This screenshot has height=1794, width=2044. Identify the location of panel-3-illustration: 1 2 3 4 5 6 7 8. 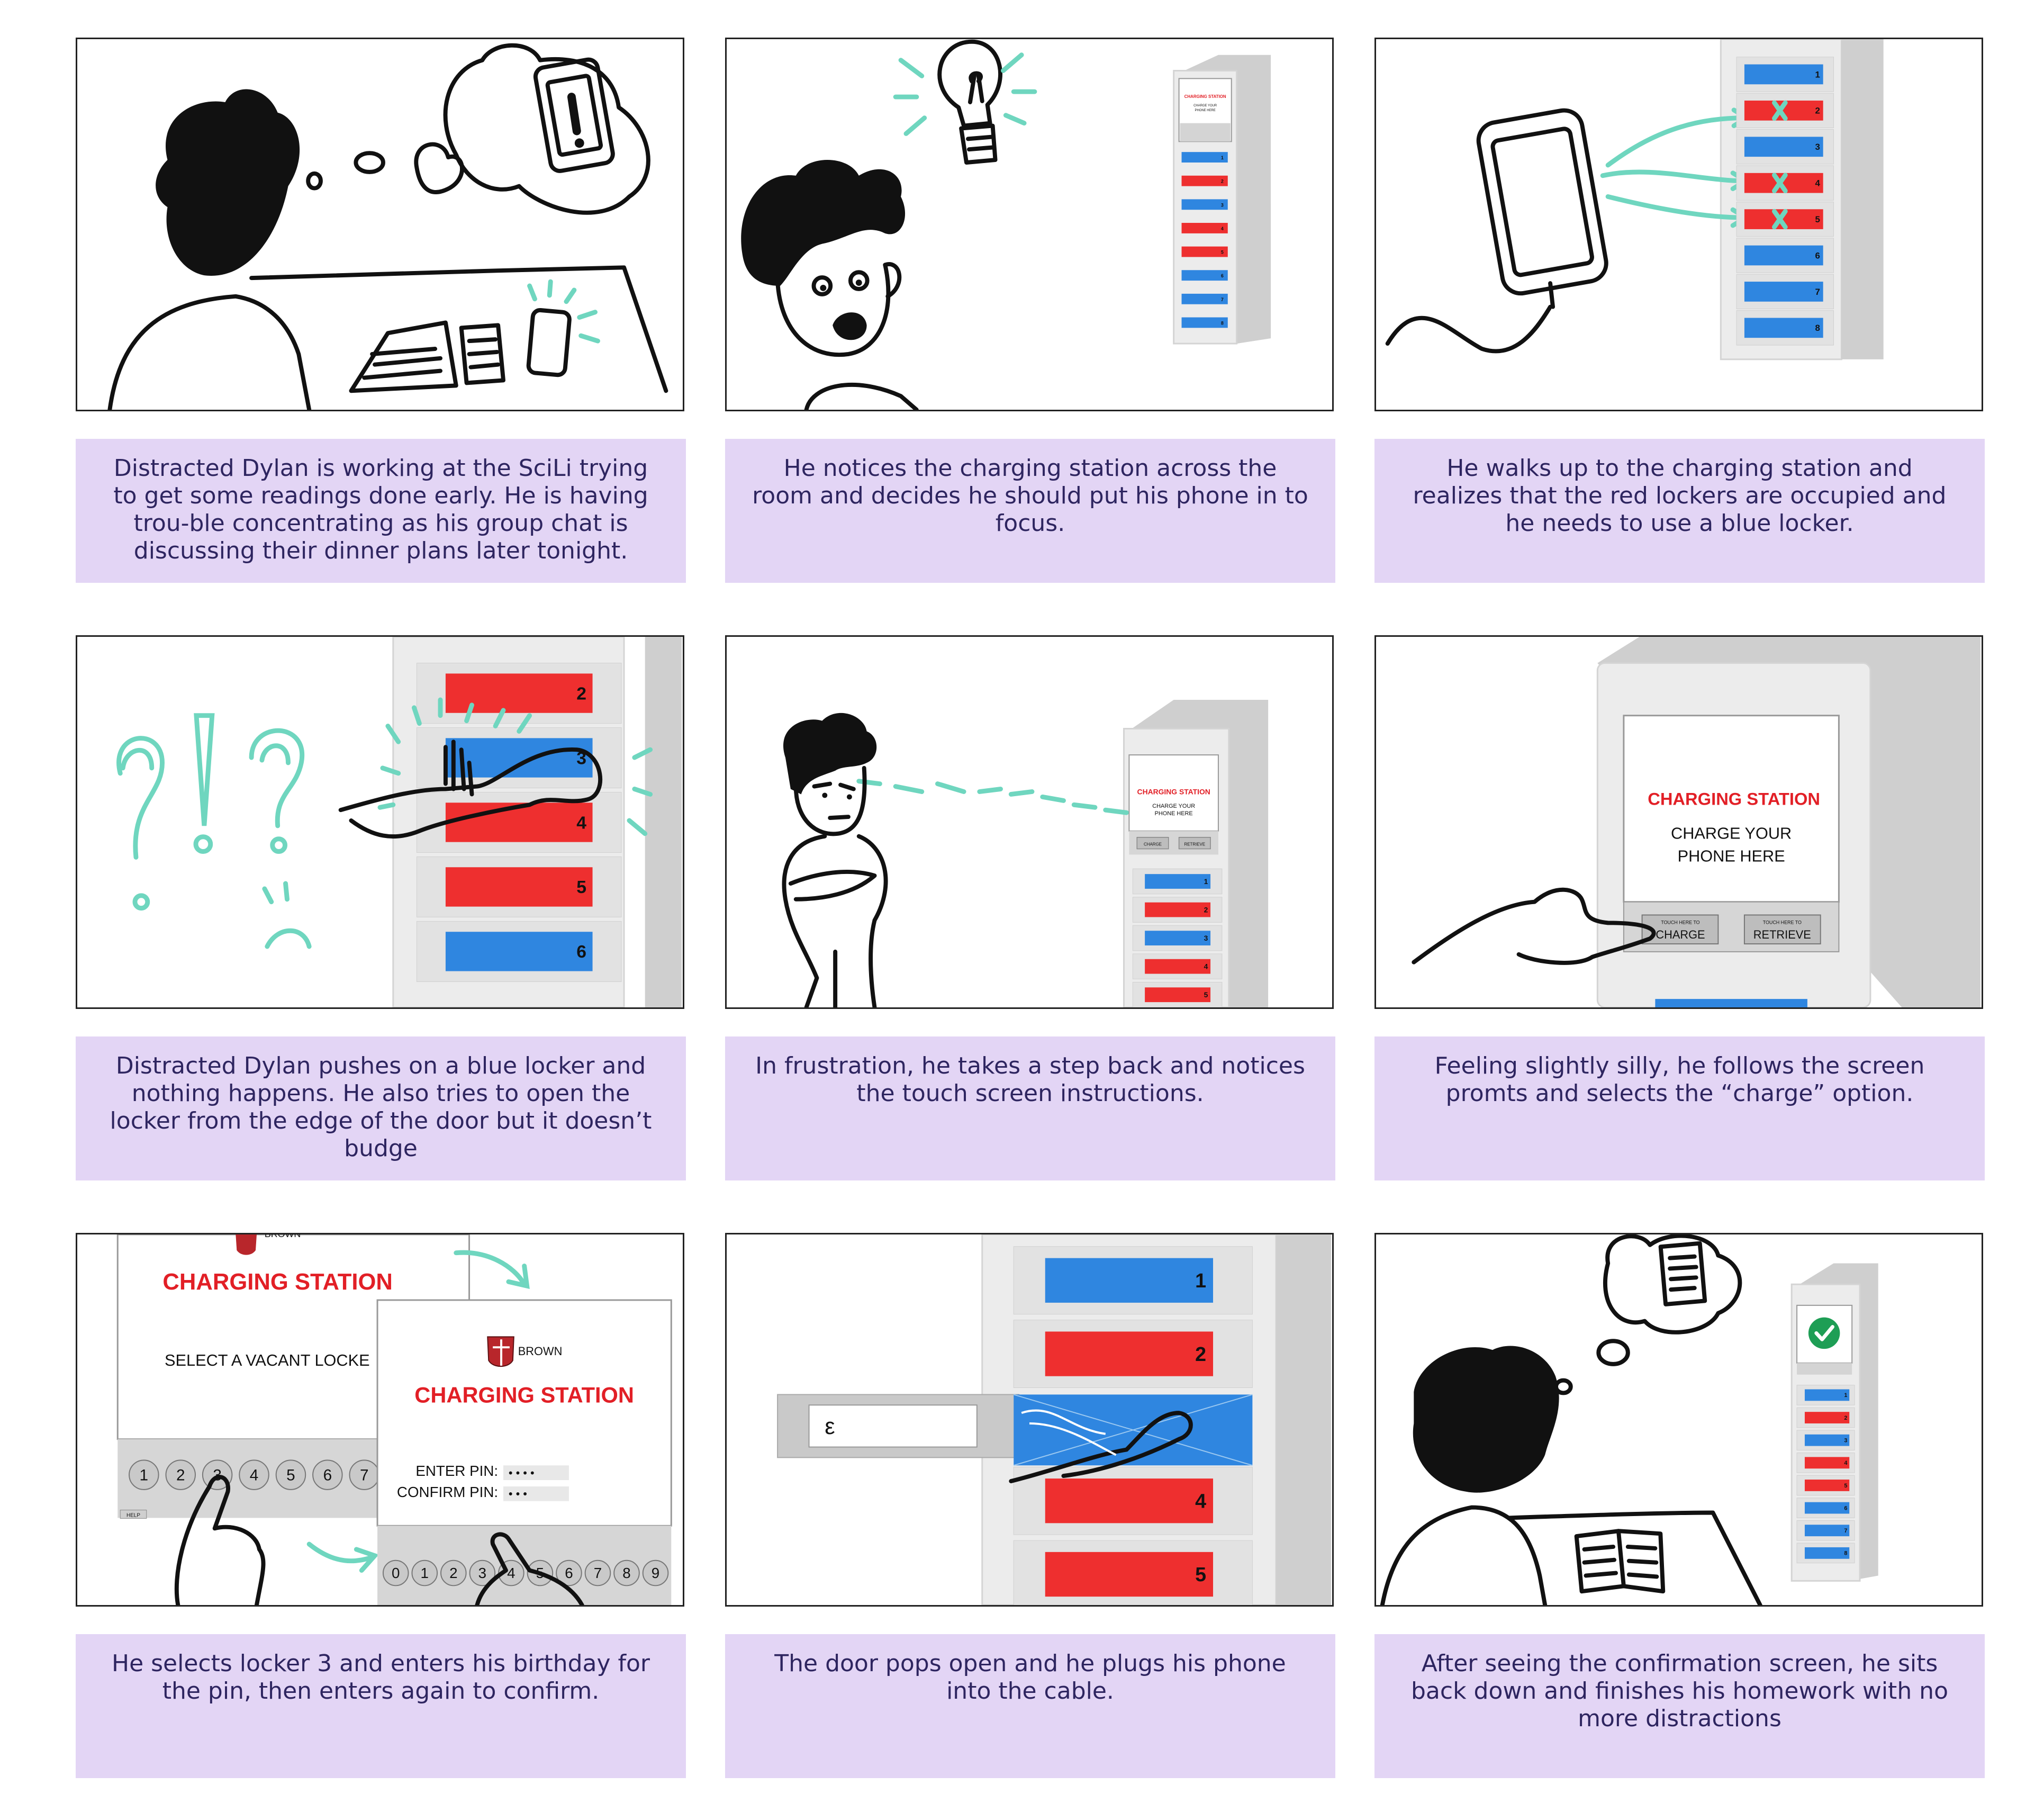
(1634, 199).